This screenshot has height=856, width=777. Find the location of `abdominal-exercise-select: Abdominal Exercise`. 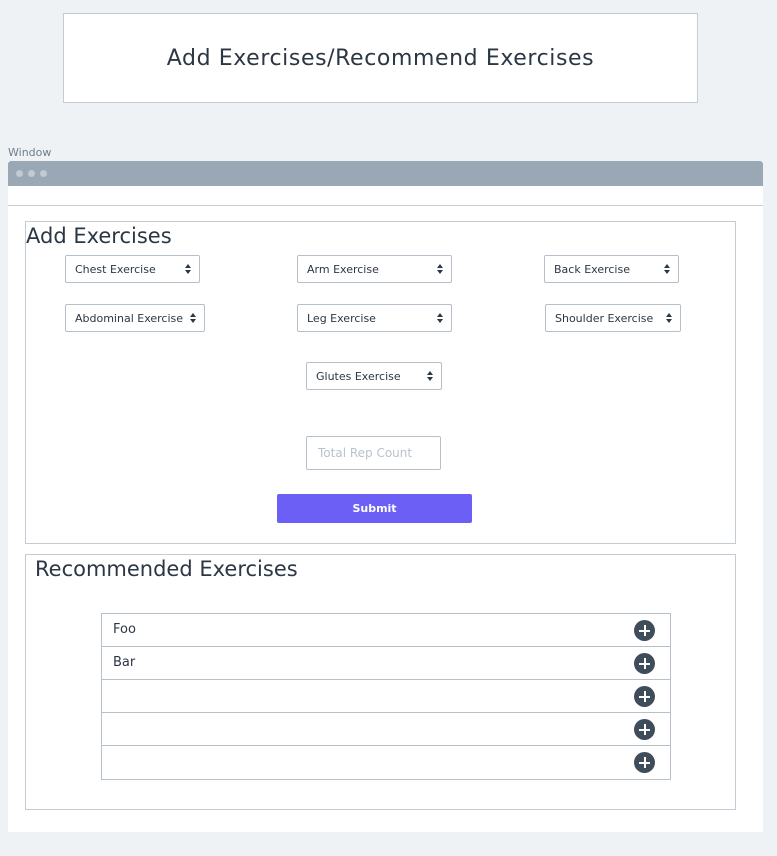

abdominal-exercise-select: Abdominal Exercise is located at coordinates (135, 318).